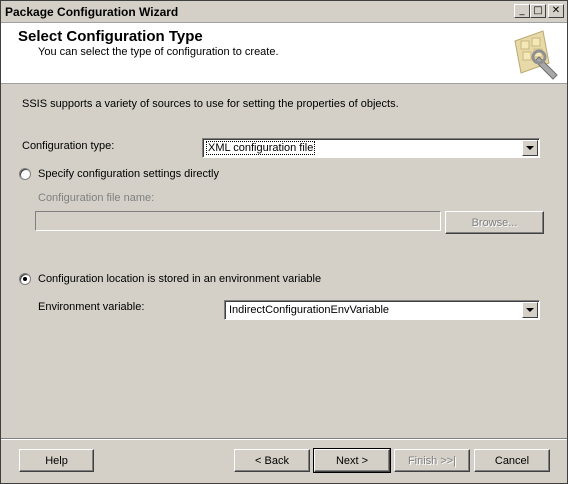  I want to click on next-button: Next >, so click(352, 460).